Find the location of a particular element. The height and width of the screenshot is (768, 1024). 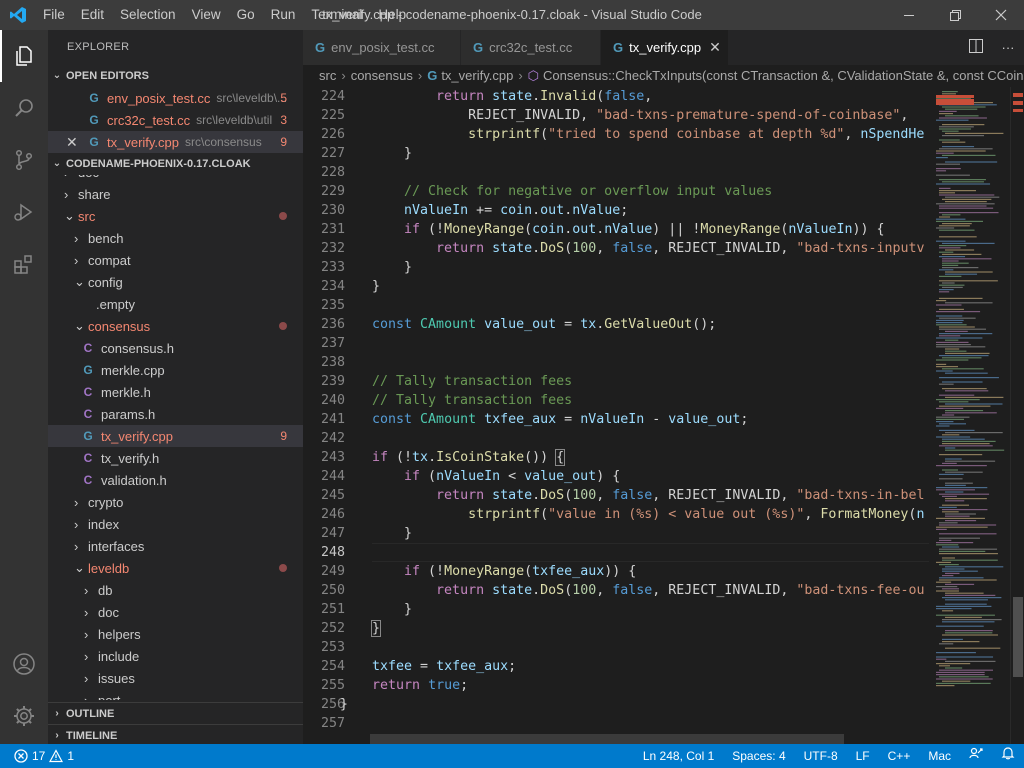

tree-folder-port: › port is located at coordinates (175, 695).